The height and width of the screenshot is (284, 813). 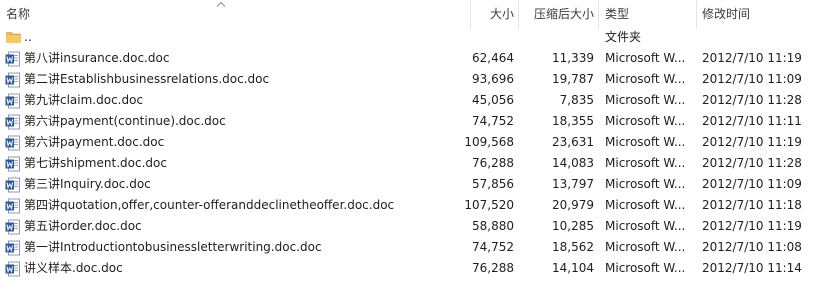 I want to click on header-size-label: 大小, so click(x=501, y=14).